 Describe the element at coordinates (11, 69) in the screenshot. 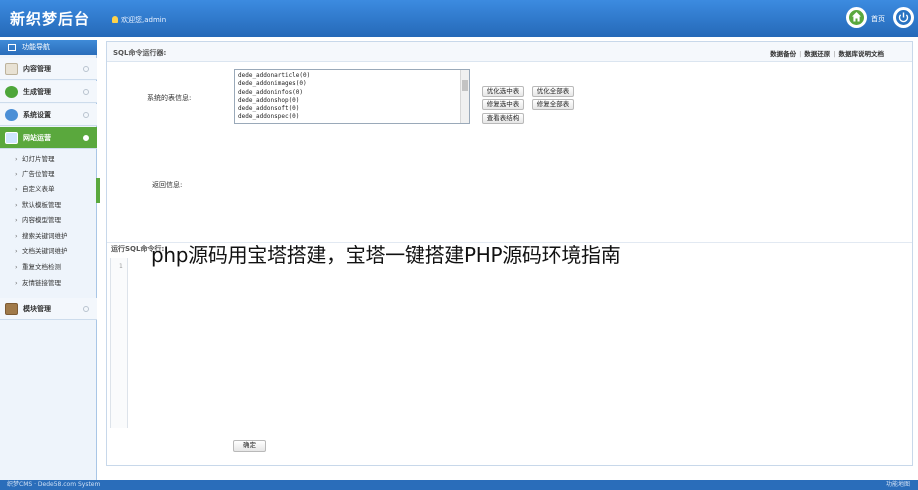

I see `notepad-icon` at that location.